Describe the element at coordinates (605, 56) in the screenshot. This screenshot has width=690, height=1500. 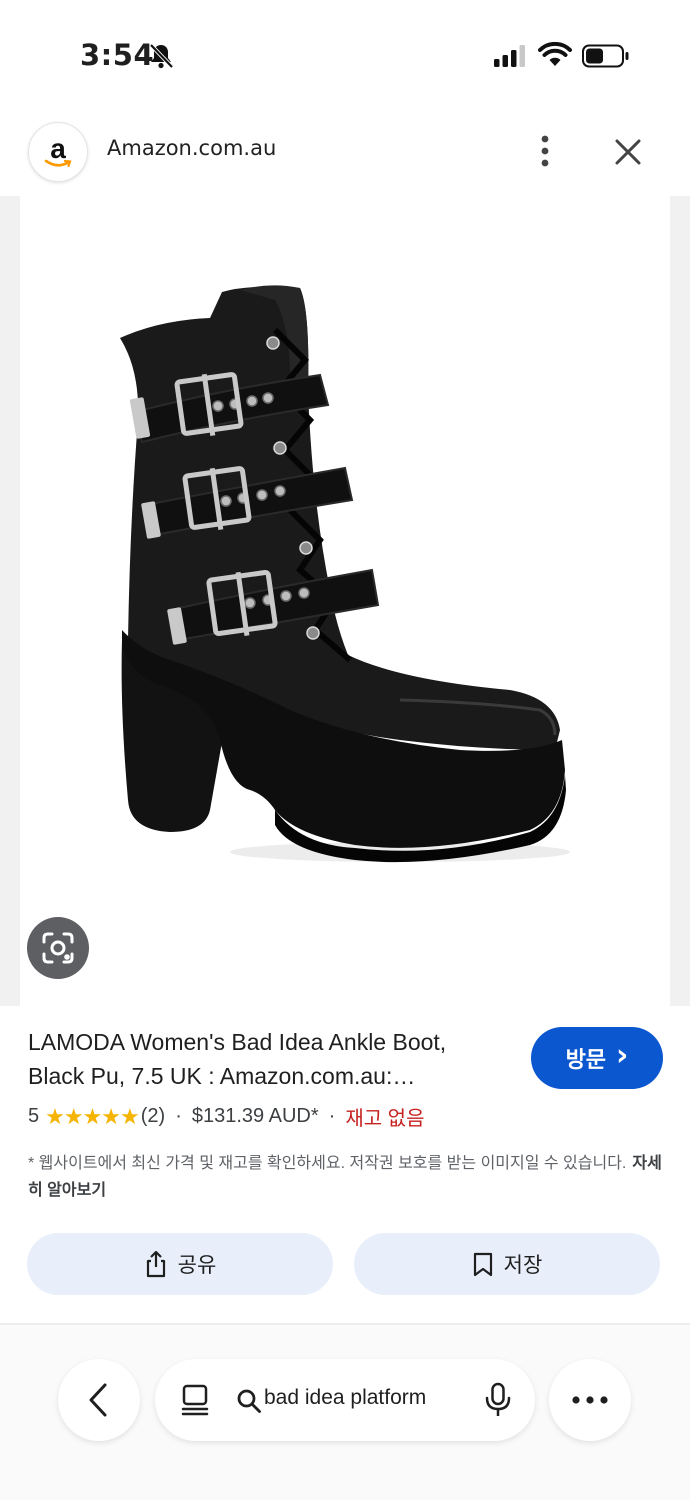
I see `battery-icon` at that location.